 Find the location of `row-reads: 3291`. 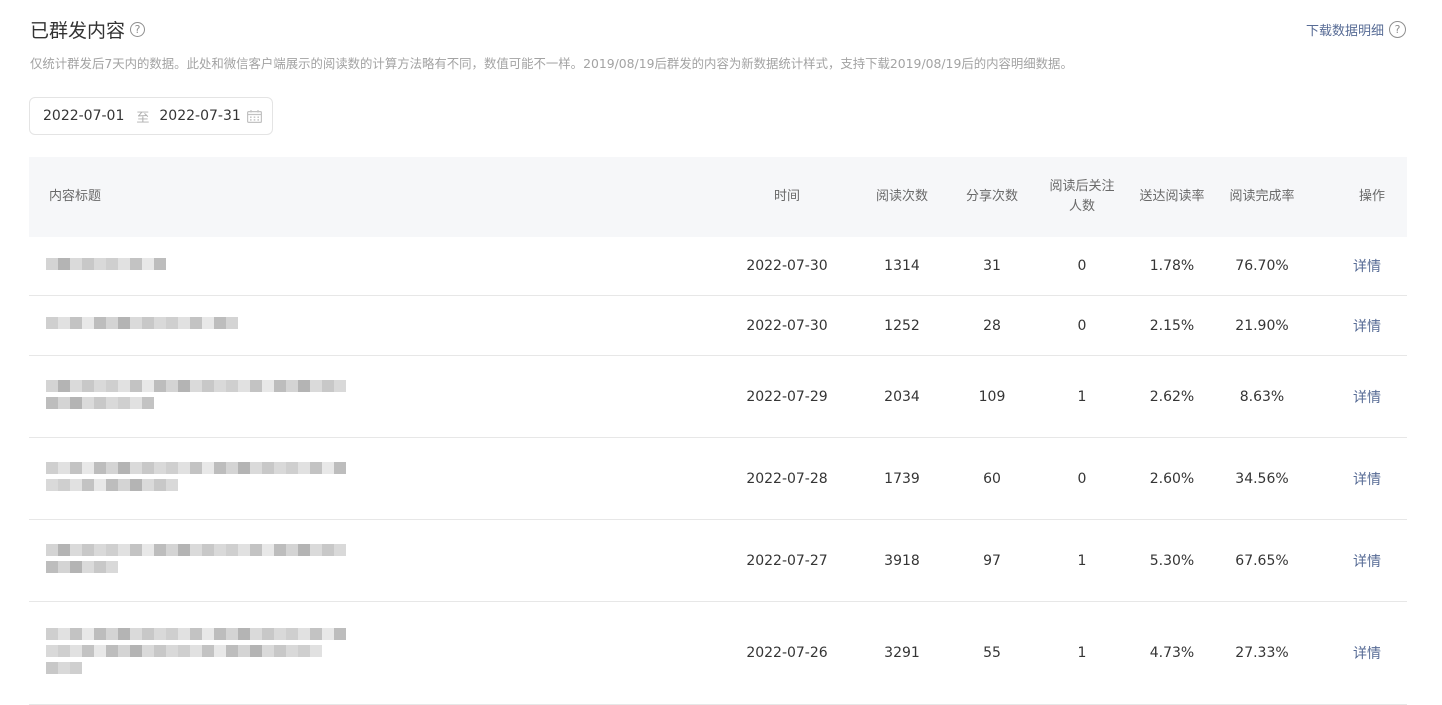

row-reads: 3291 is located at coordinates (902, 653).